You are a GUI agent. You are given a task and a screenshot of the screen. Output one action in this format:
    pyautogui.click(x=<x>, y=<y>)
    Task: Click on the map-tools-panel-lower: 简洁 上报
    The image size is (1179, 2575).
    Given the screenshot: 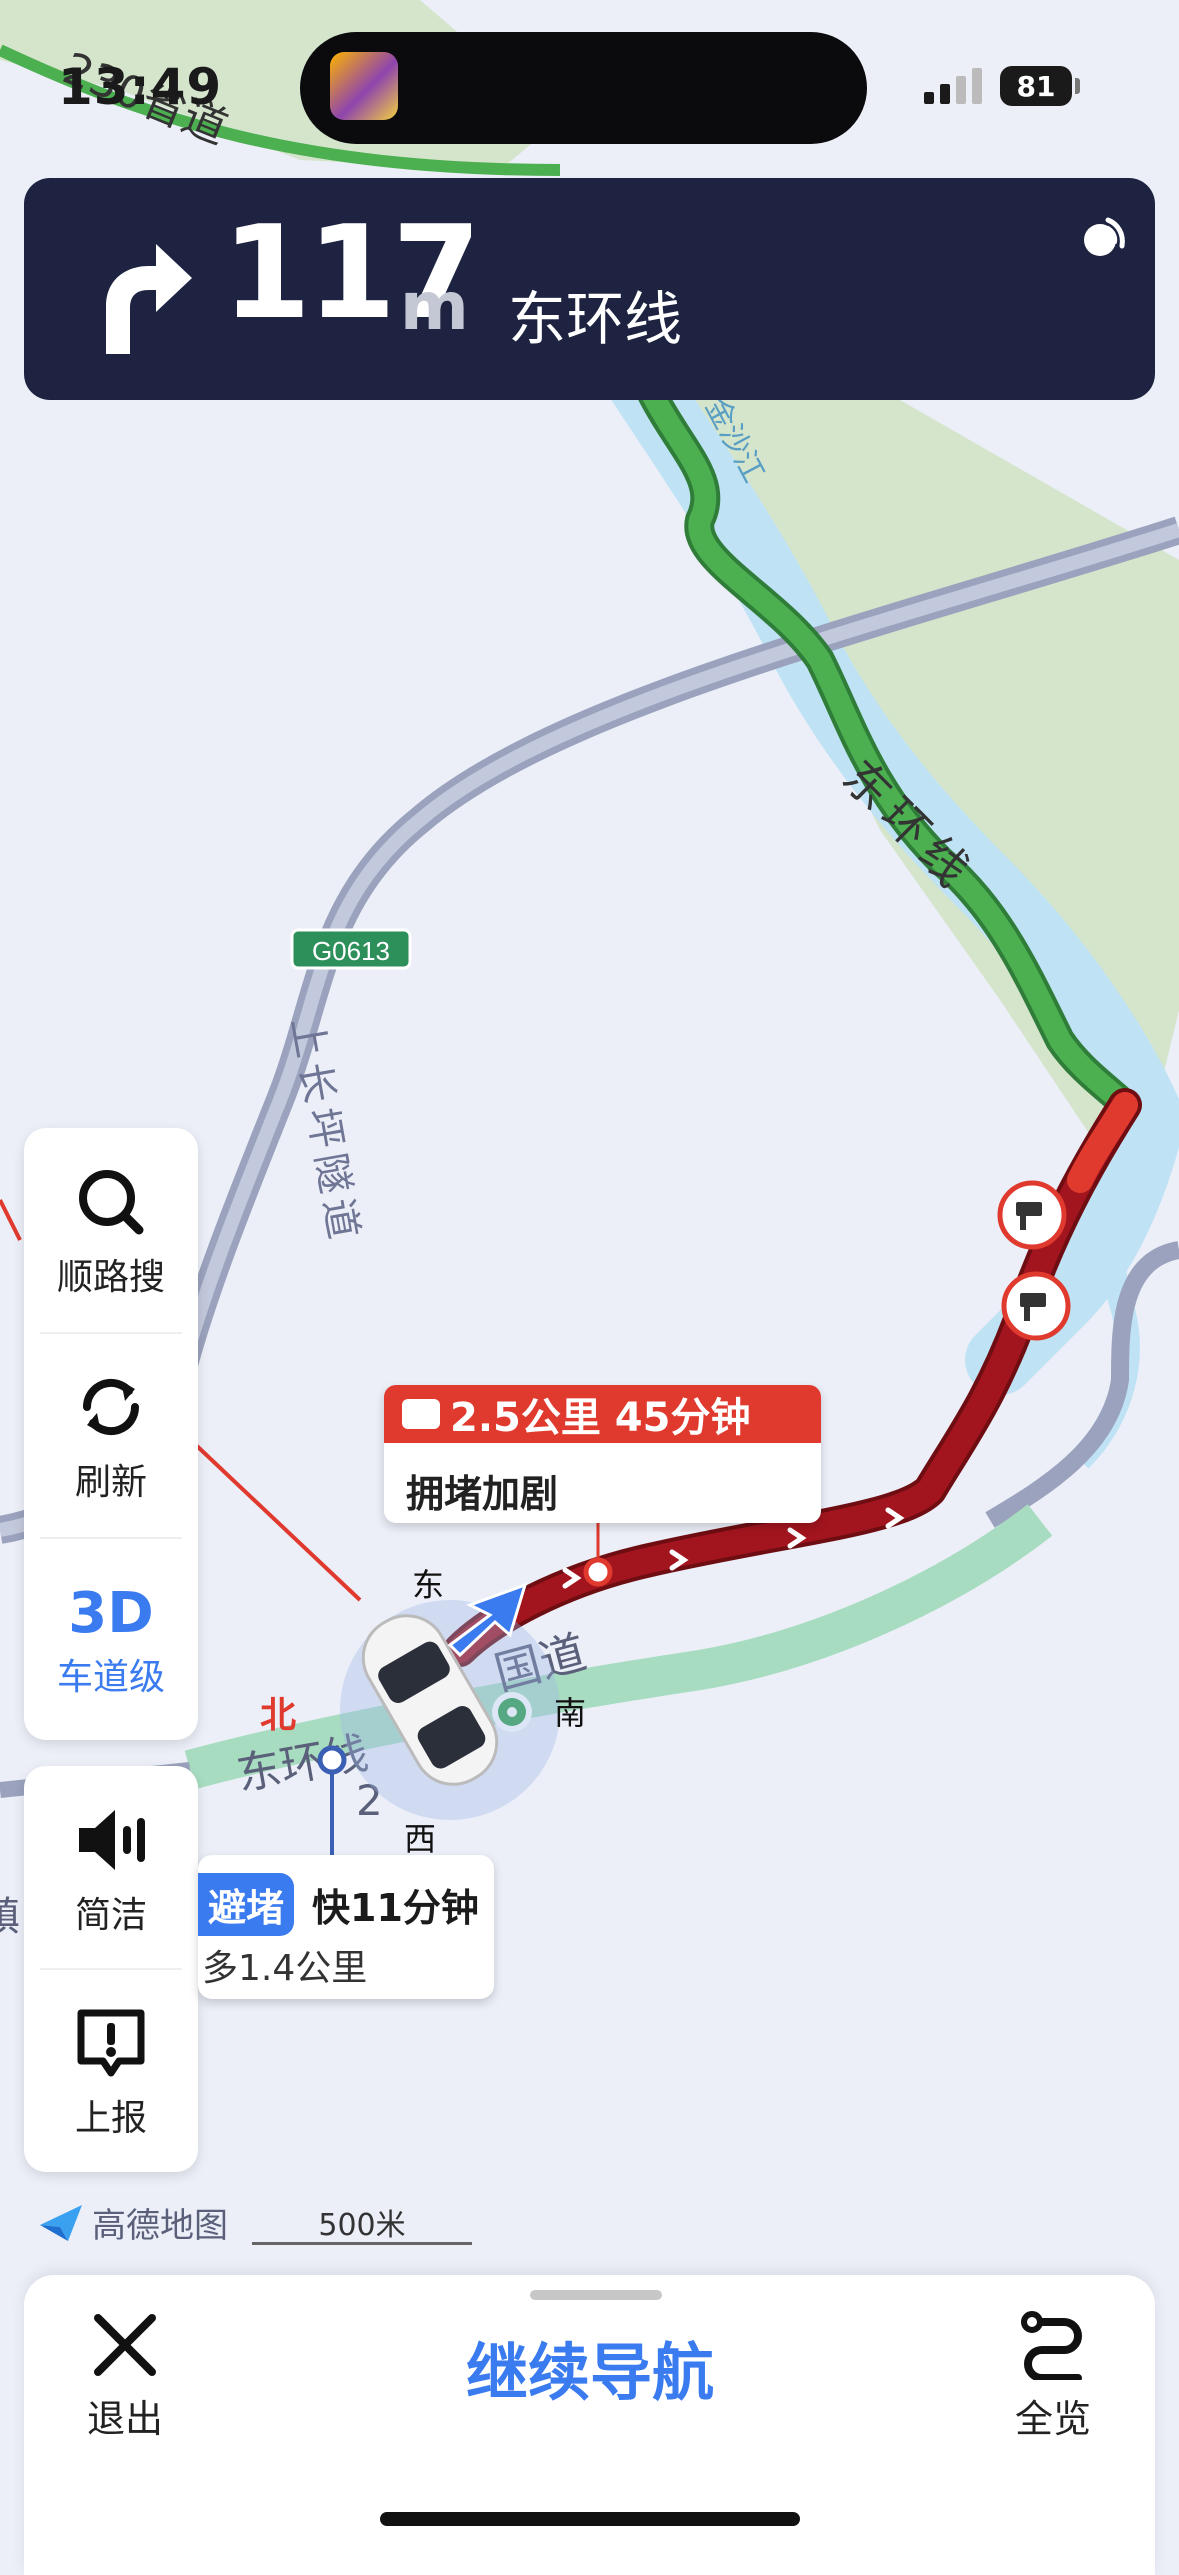 What is the action you would take?
    pyautogui.click(x=111, y=1969)
    